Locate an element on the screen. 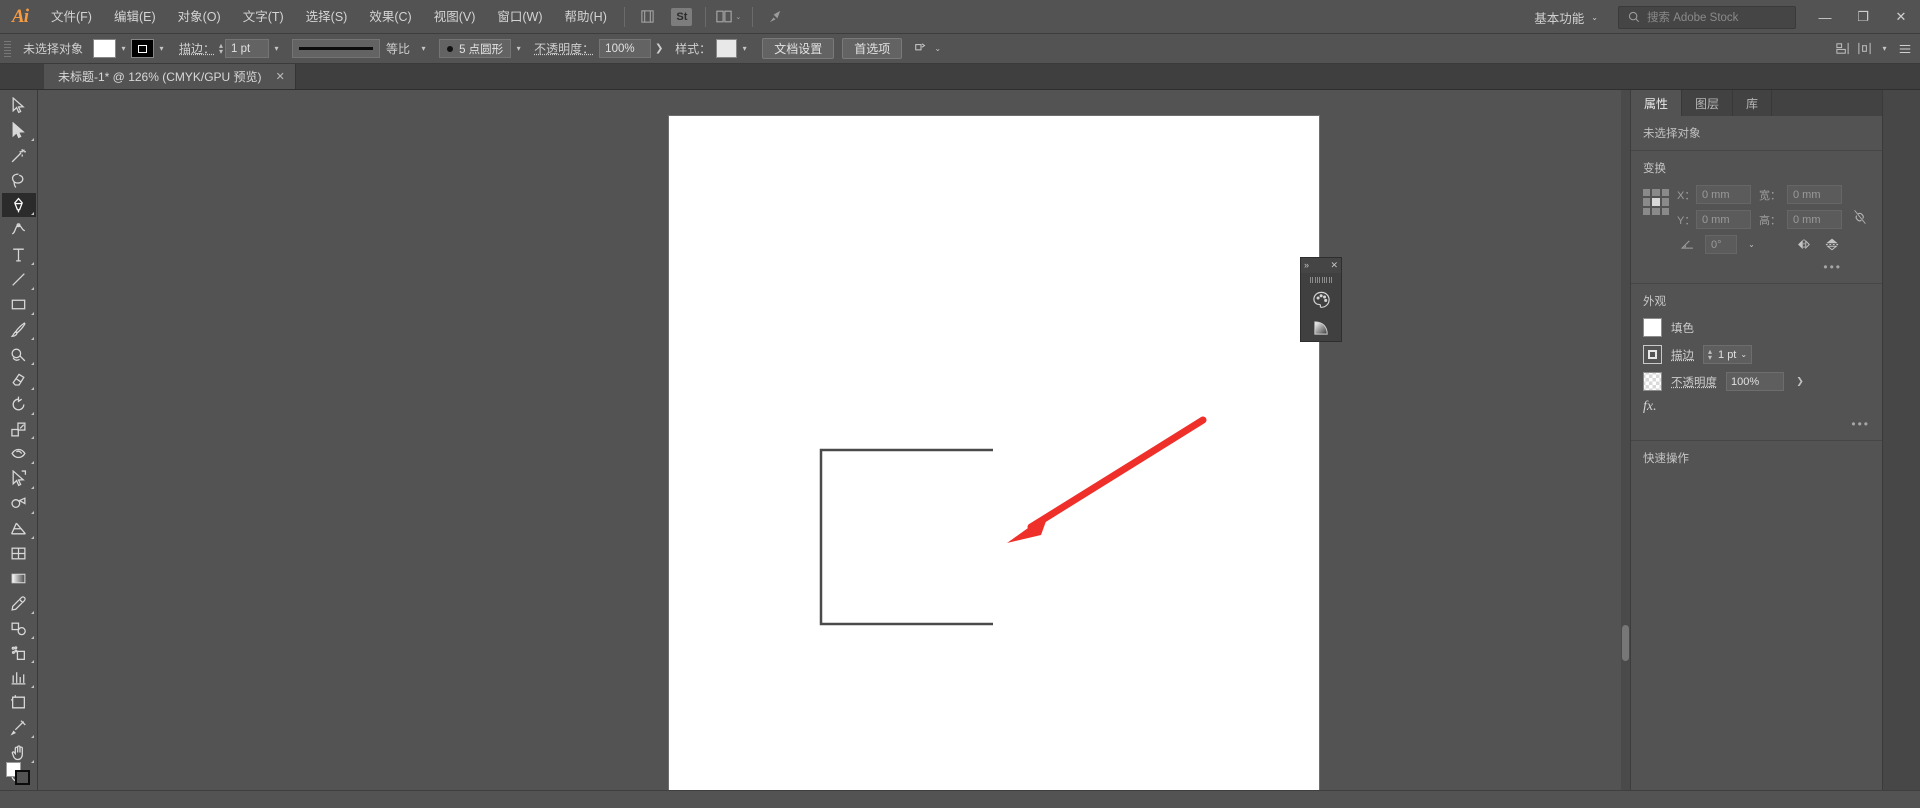  floating-color-panel: » ✕ is located at coordinates (1321, 299).